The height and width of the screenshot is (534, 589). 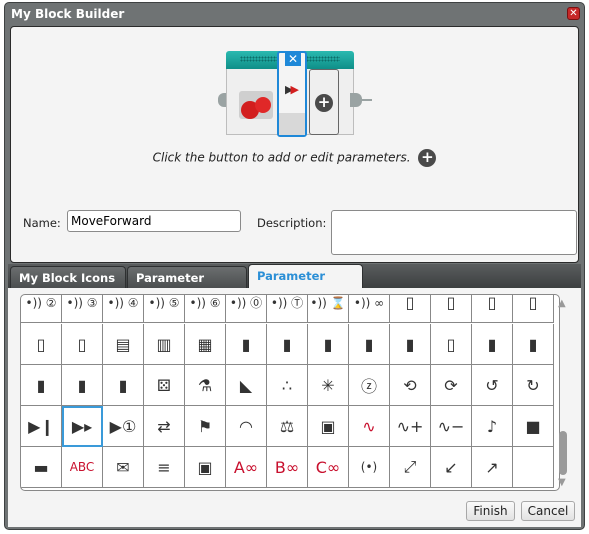 I want to click on level-half-icon: ▥, so click(x=164, y=344).